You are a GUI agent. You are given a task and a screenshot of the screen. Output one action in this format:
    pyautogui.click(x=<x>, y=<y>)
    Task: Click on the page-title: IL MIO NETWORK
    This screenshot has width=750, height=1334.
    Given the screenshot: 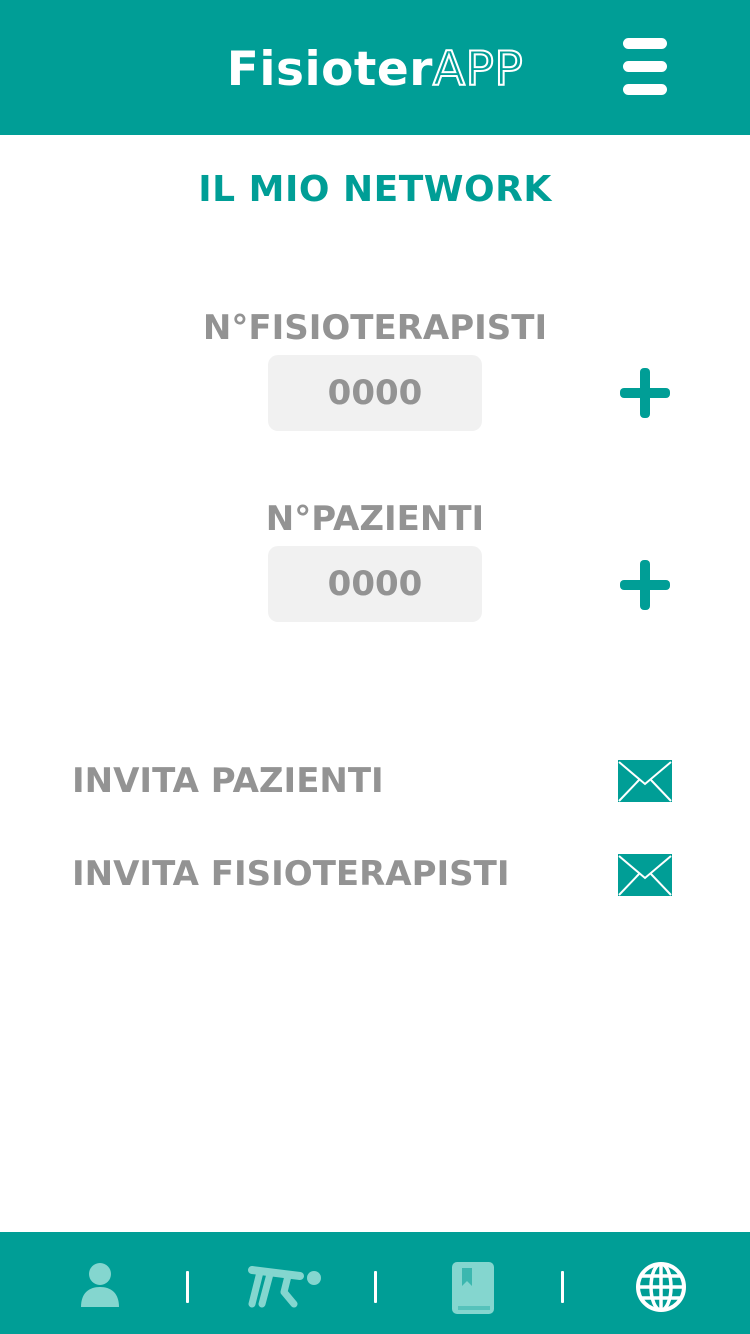 What is the action you would take?
    pyautogui.click(x=375, y=189)
    